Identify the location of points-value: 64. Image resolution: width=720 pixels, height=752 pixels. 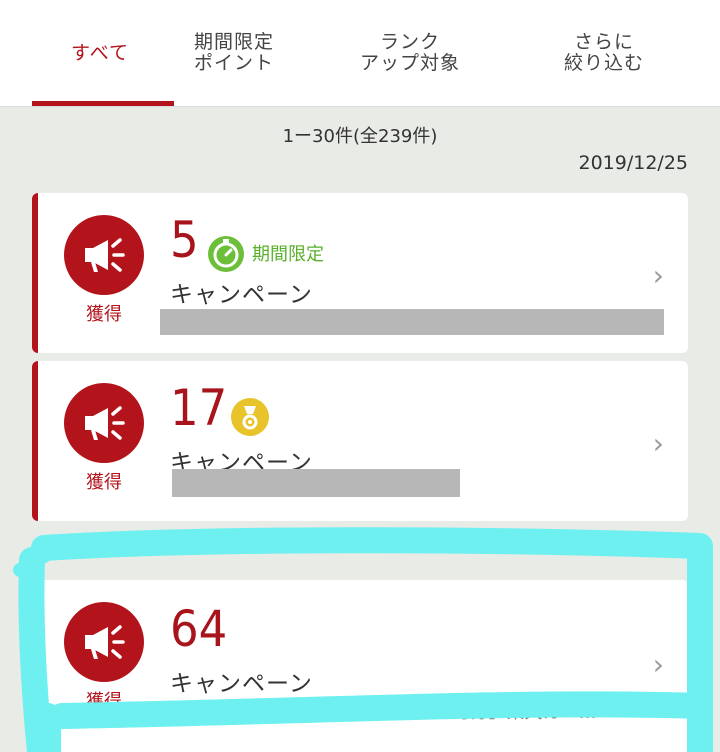
(199, 629).